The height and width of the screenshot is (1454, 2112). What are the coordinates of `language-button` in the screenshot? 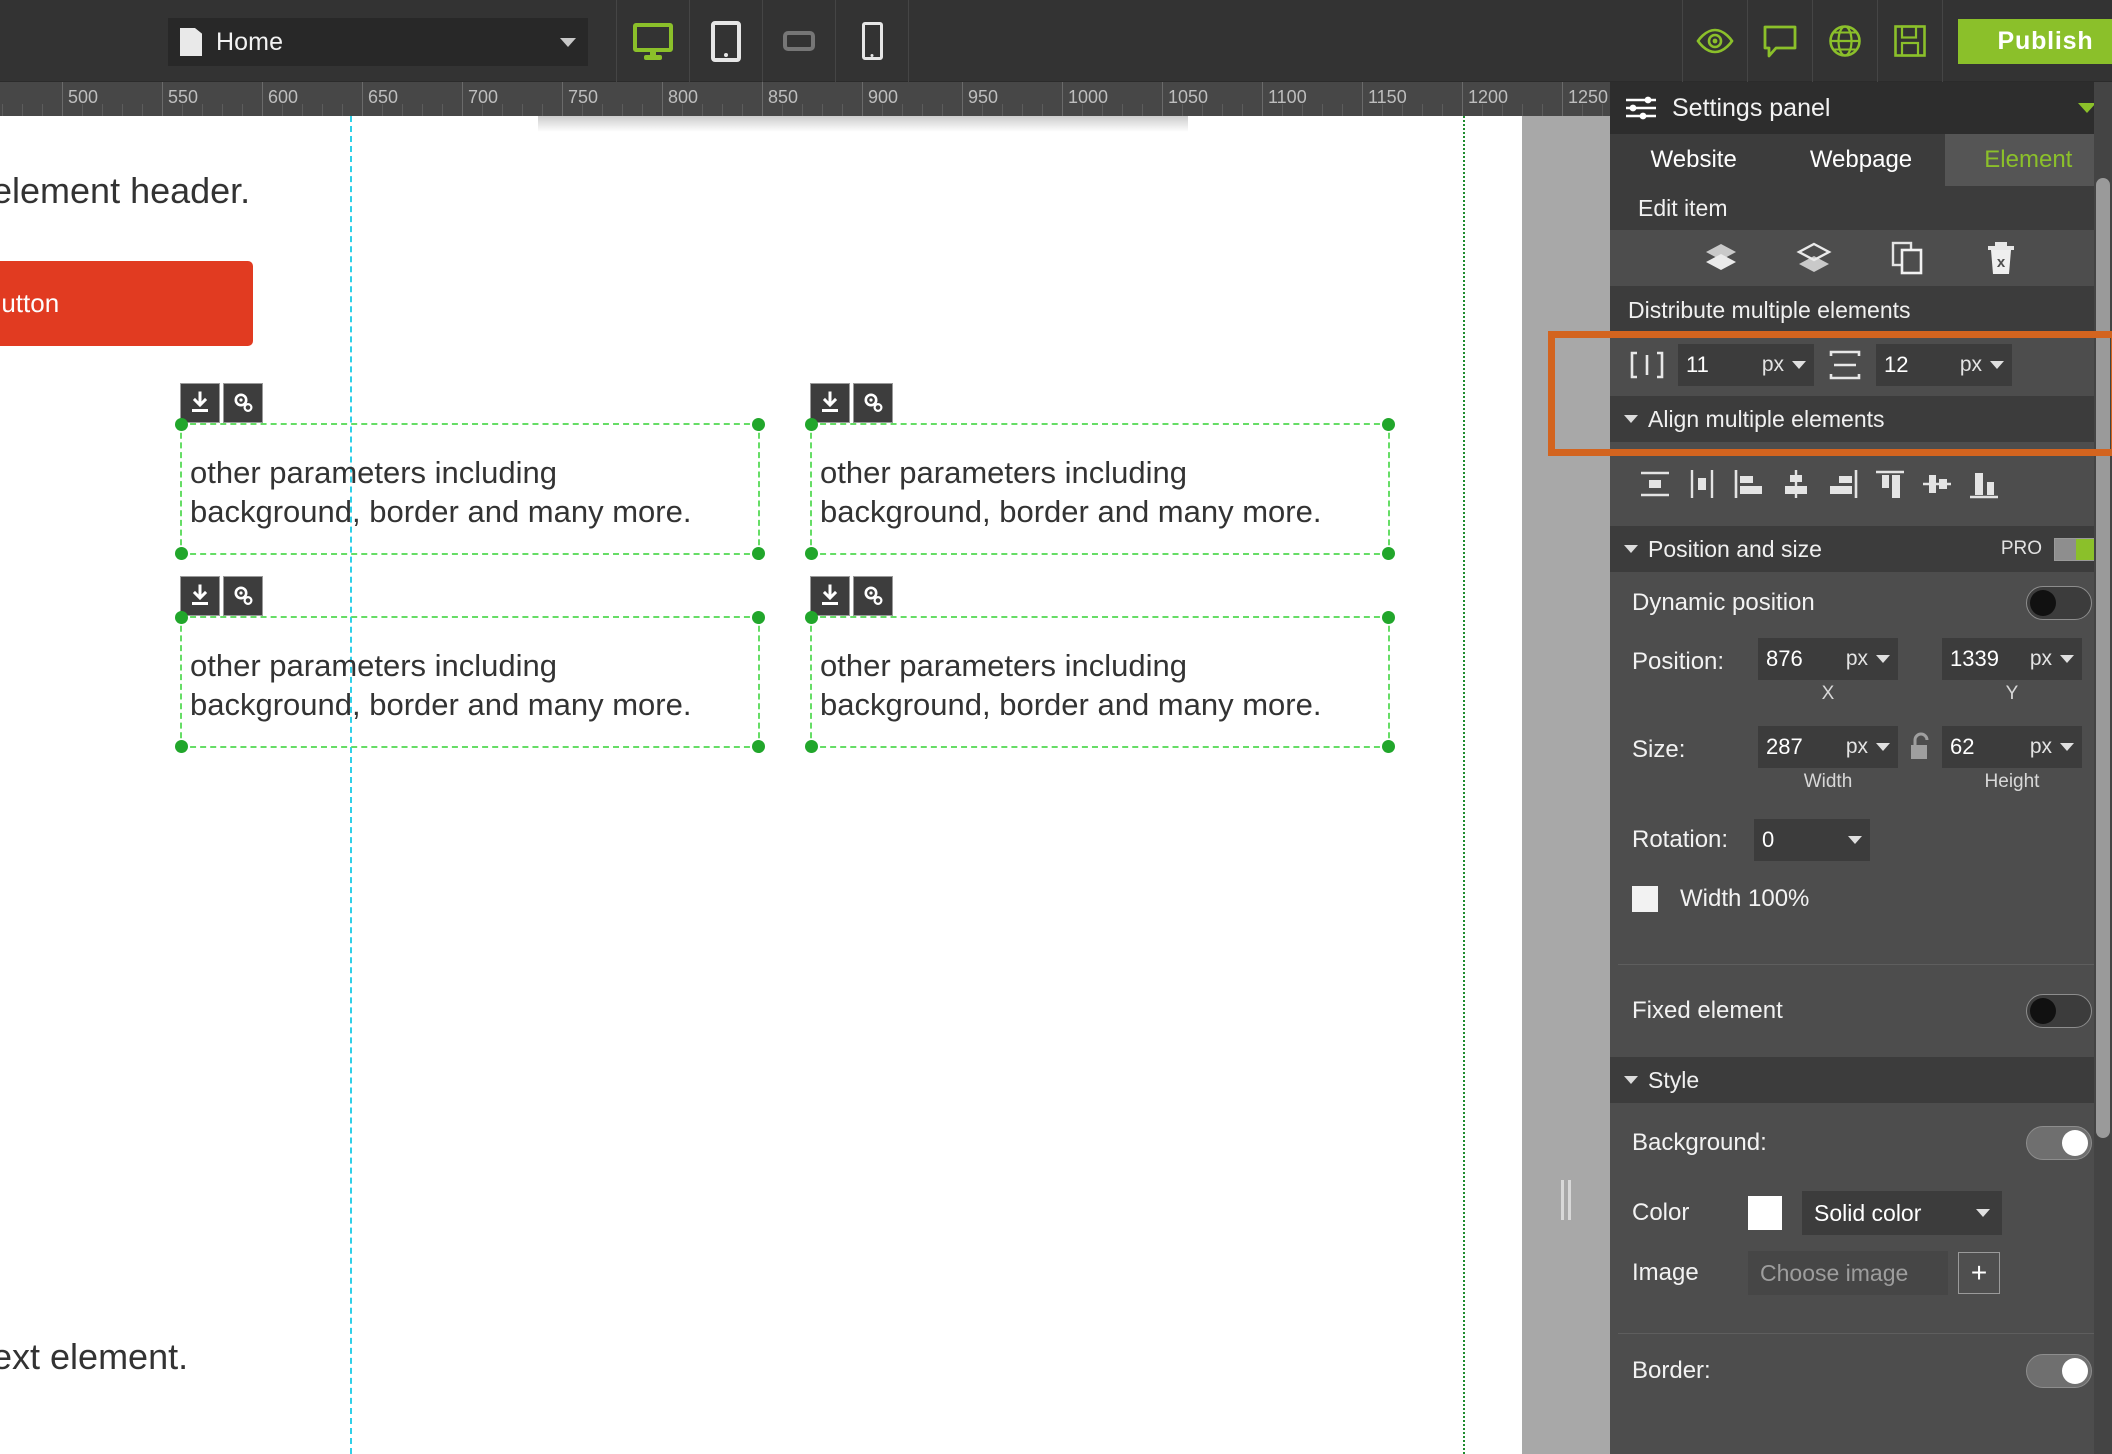 It's located at (1845, 41).